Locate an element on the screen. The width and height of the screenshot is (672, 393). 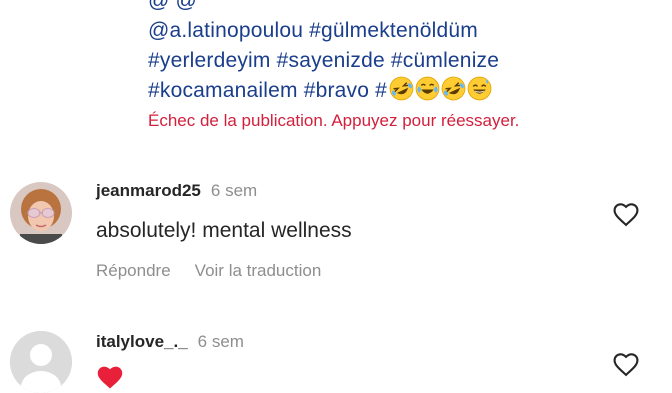
reply-button: Répondre is located at coordinates (133, 270).